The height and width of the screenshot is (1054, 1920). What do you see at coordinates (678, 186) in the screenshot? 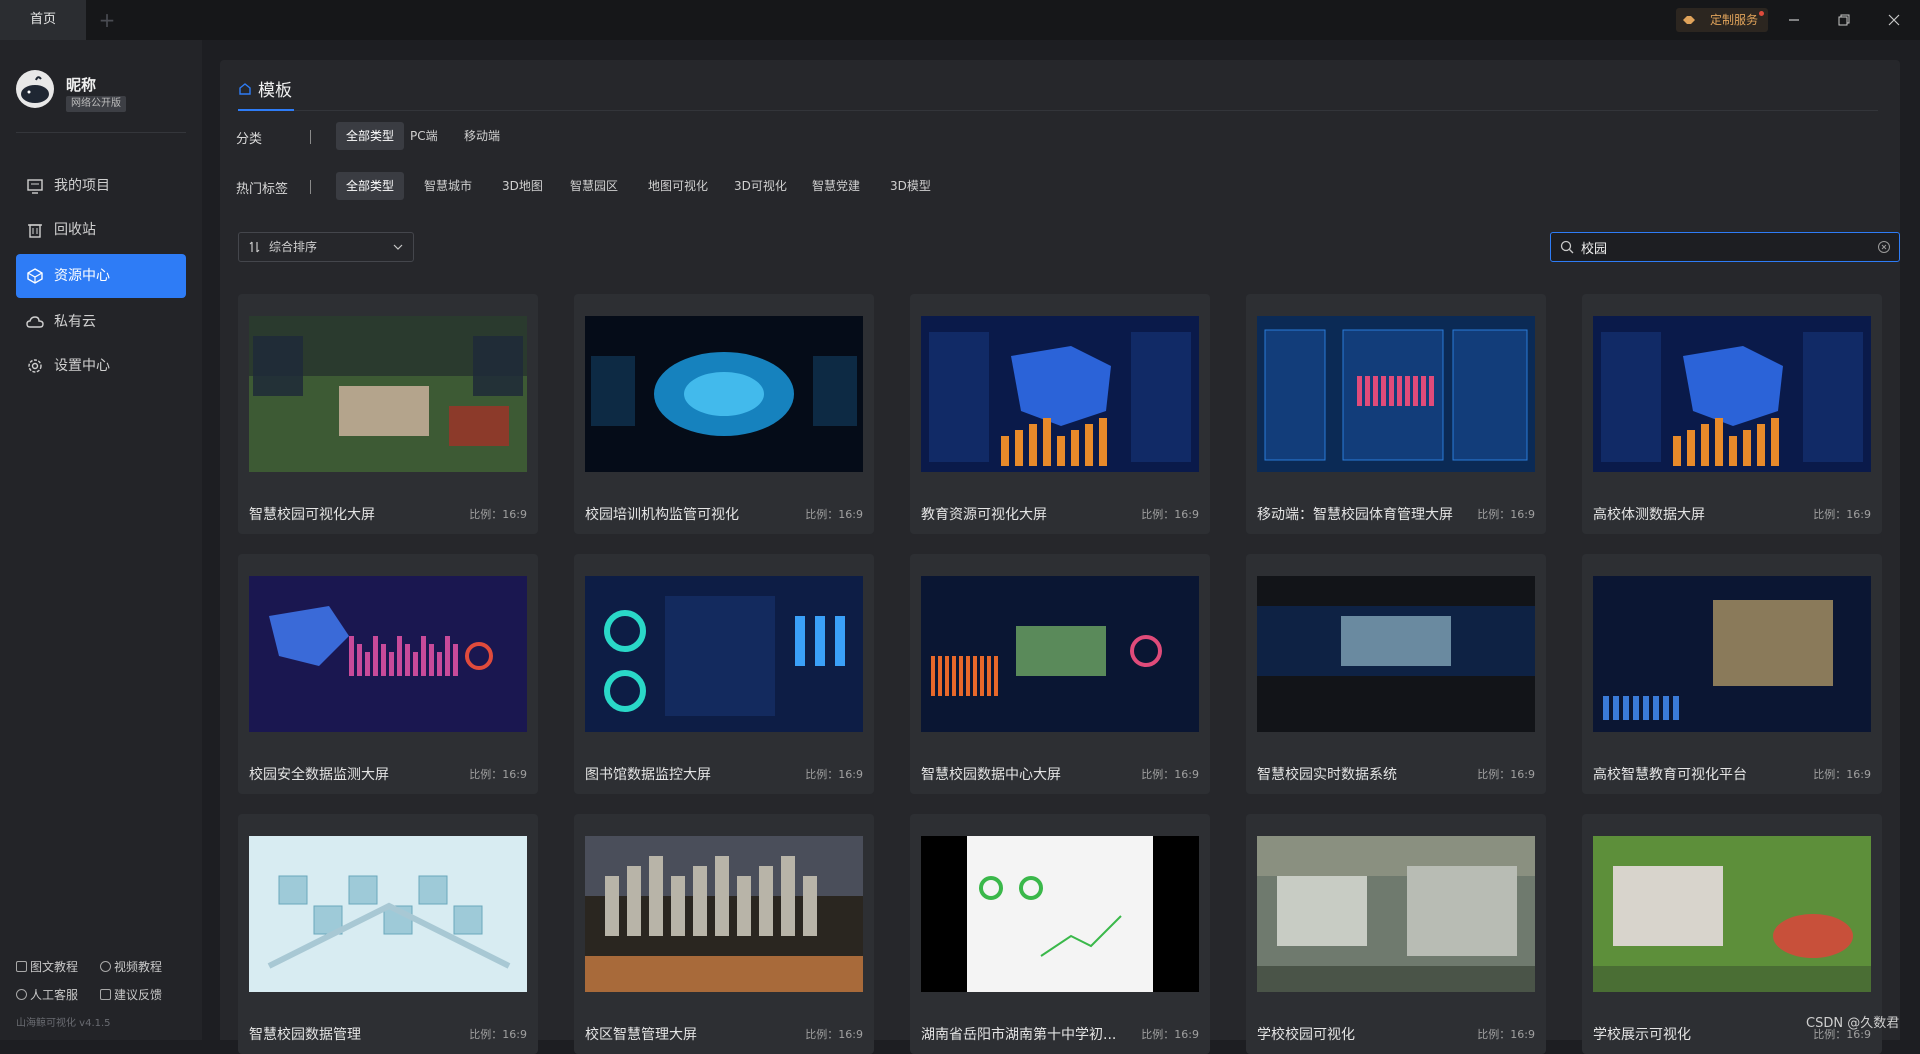
I see `tag-chip-map-vis: 地图可视化` at bounding box center [678, 186].